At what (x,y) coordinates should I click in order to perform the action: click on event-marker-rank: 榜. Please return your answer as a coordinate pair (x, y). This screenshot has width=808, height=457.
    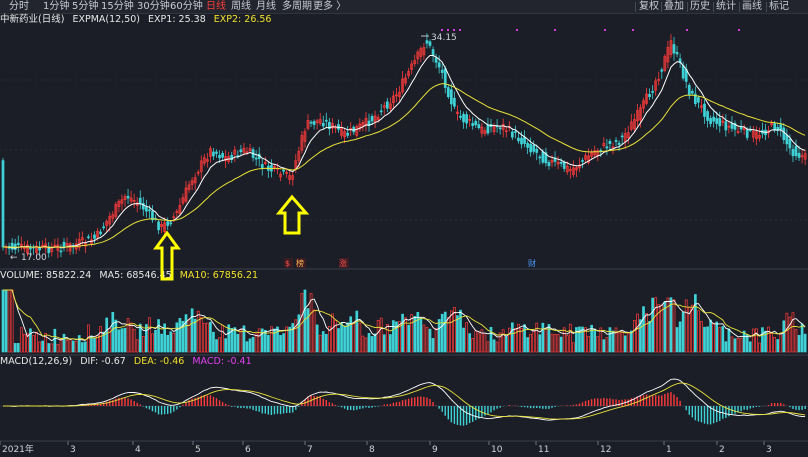
    Looking at the image, I should click on (300, 263).